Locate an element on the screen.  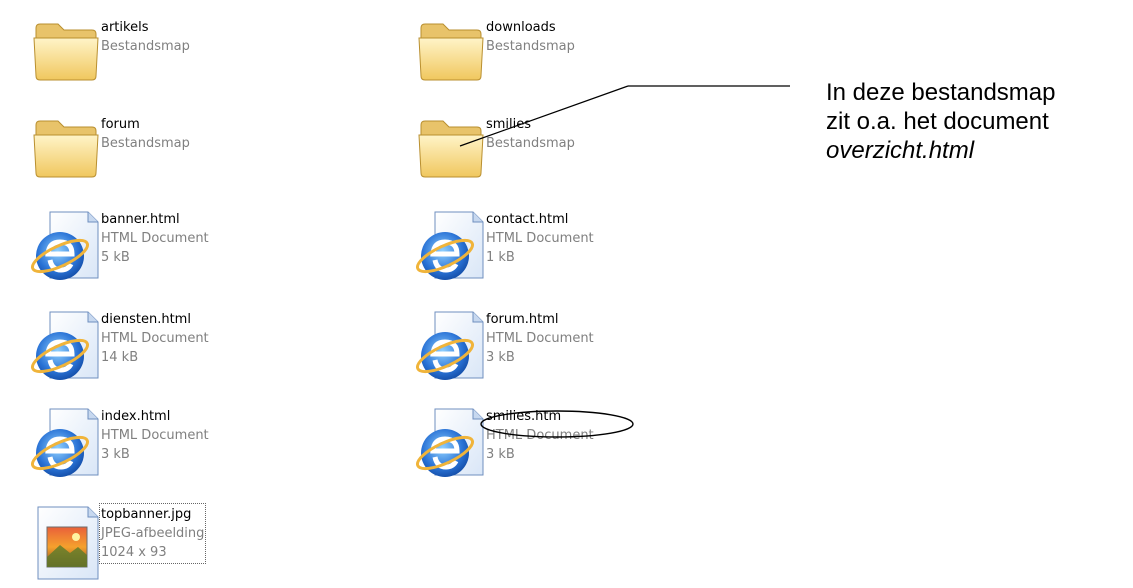
highlight-ellipse is located at coordinates (557, 424).